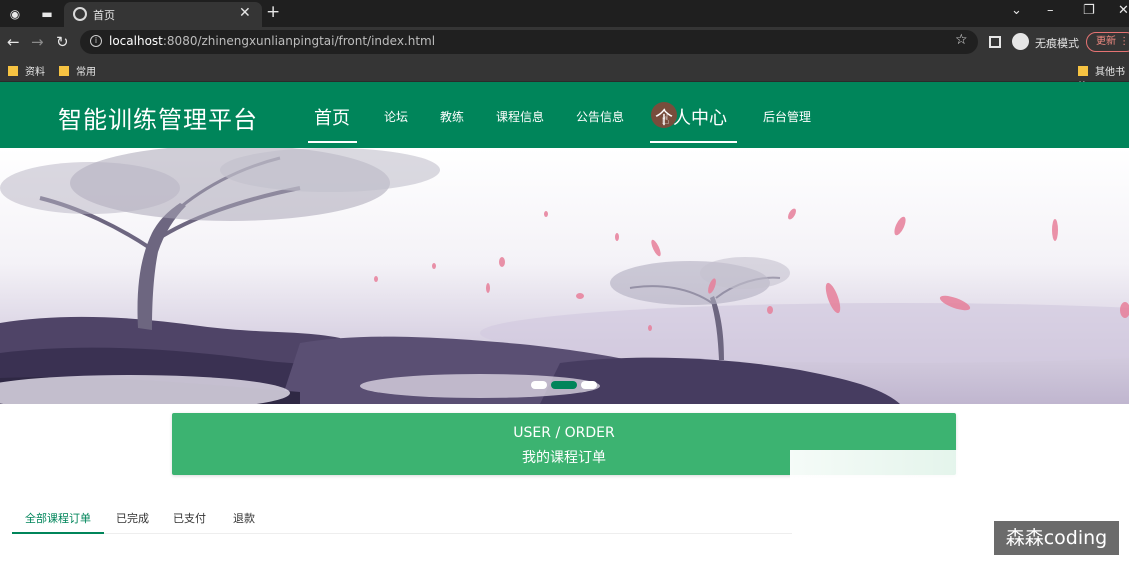  I want to click on nav-home: 首页, so click(332, 117).